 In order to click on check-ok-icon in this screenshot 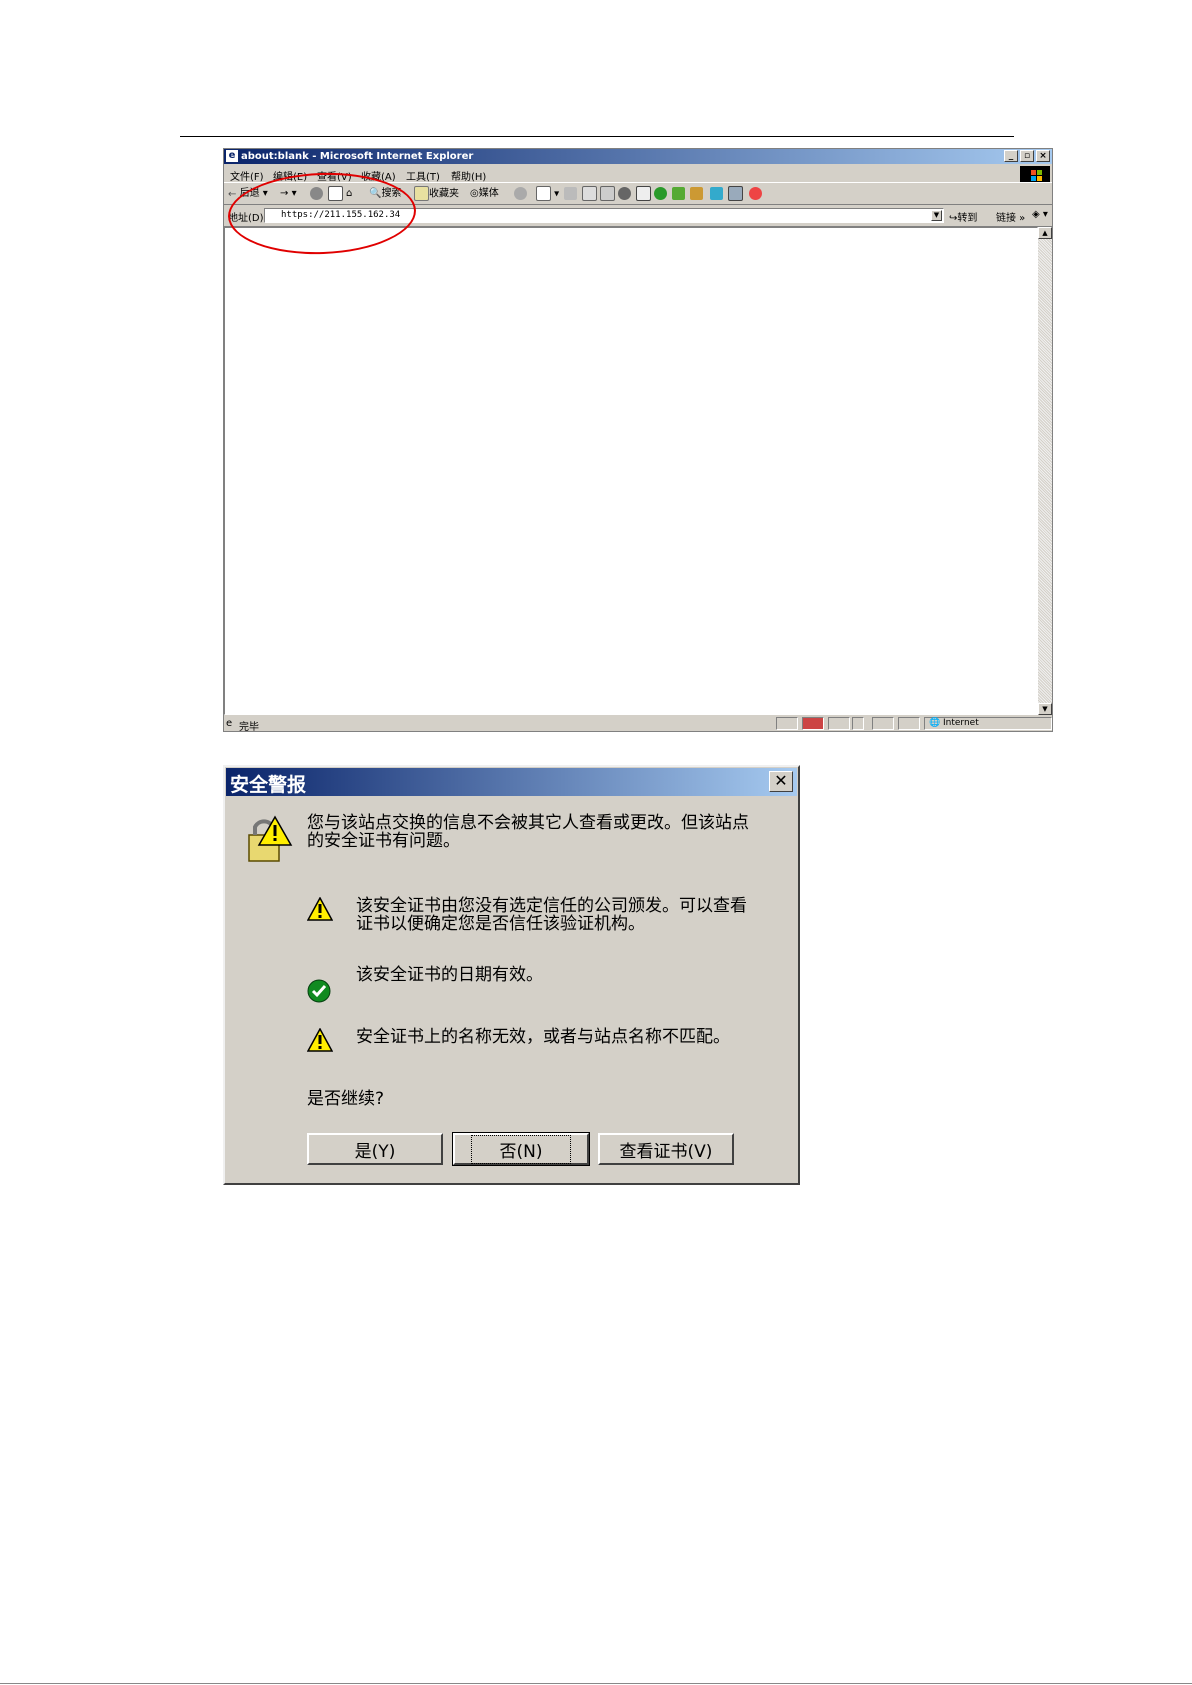, I will do `click(319, 991)`.